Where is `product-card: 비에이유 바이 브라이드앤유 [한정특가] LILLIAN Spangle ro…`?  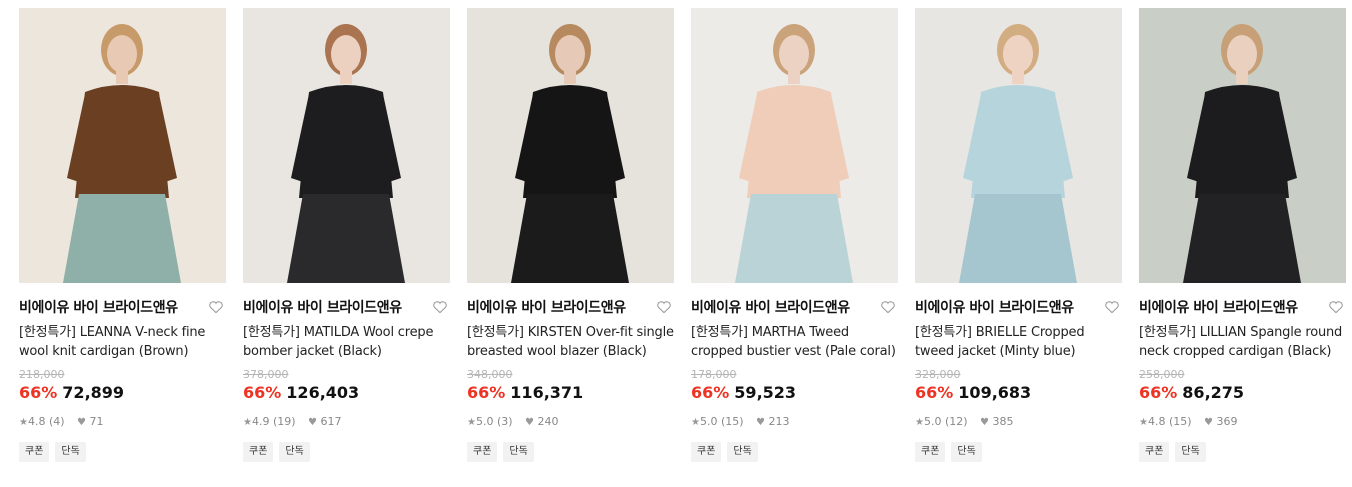 product-card: 비에이유 바이 브라이드앤유 [한정특가] LILLIAN Spangle ro… is located at coordinates (1242, 235).